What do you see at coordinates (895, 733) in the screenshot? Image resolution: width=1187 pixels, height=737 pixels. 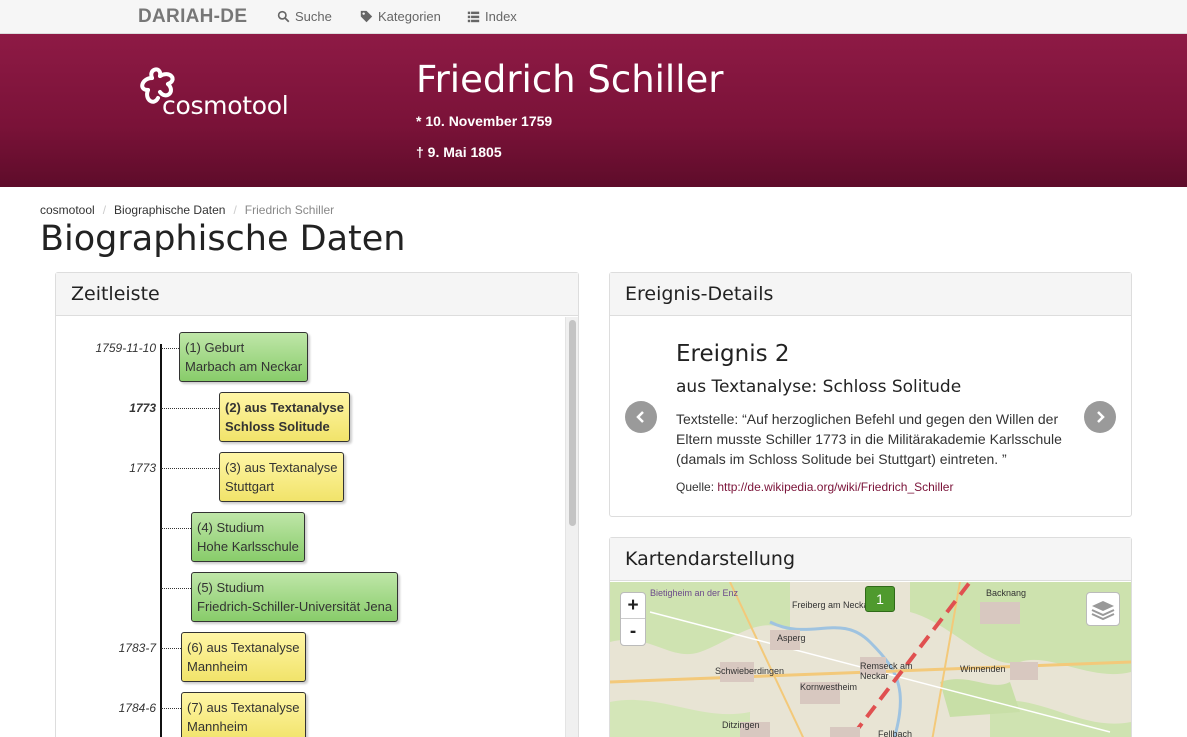 I see `map-place-label: Fellbach` at bounding box center [895, 733].